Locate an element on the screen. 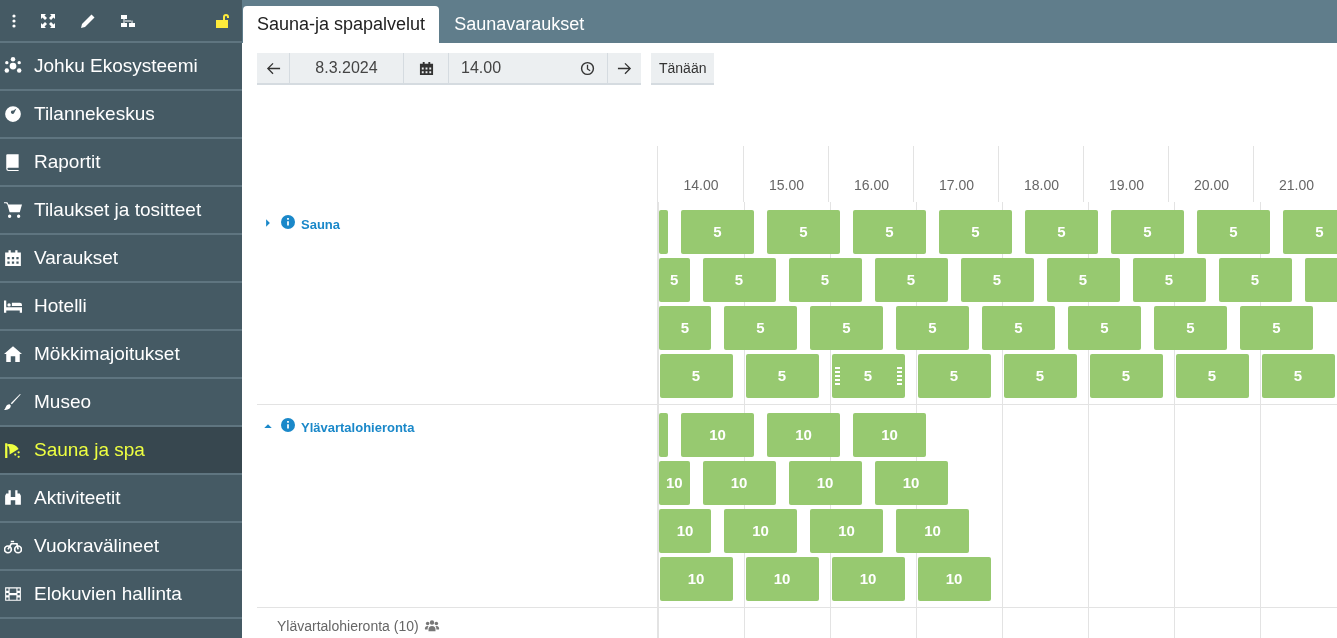  previous-button is located at coordinates (273, 69).